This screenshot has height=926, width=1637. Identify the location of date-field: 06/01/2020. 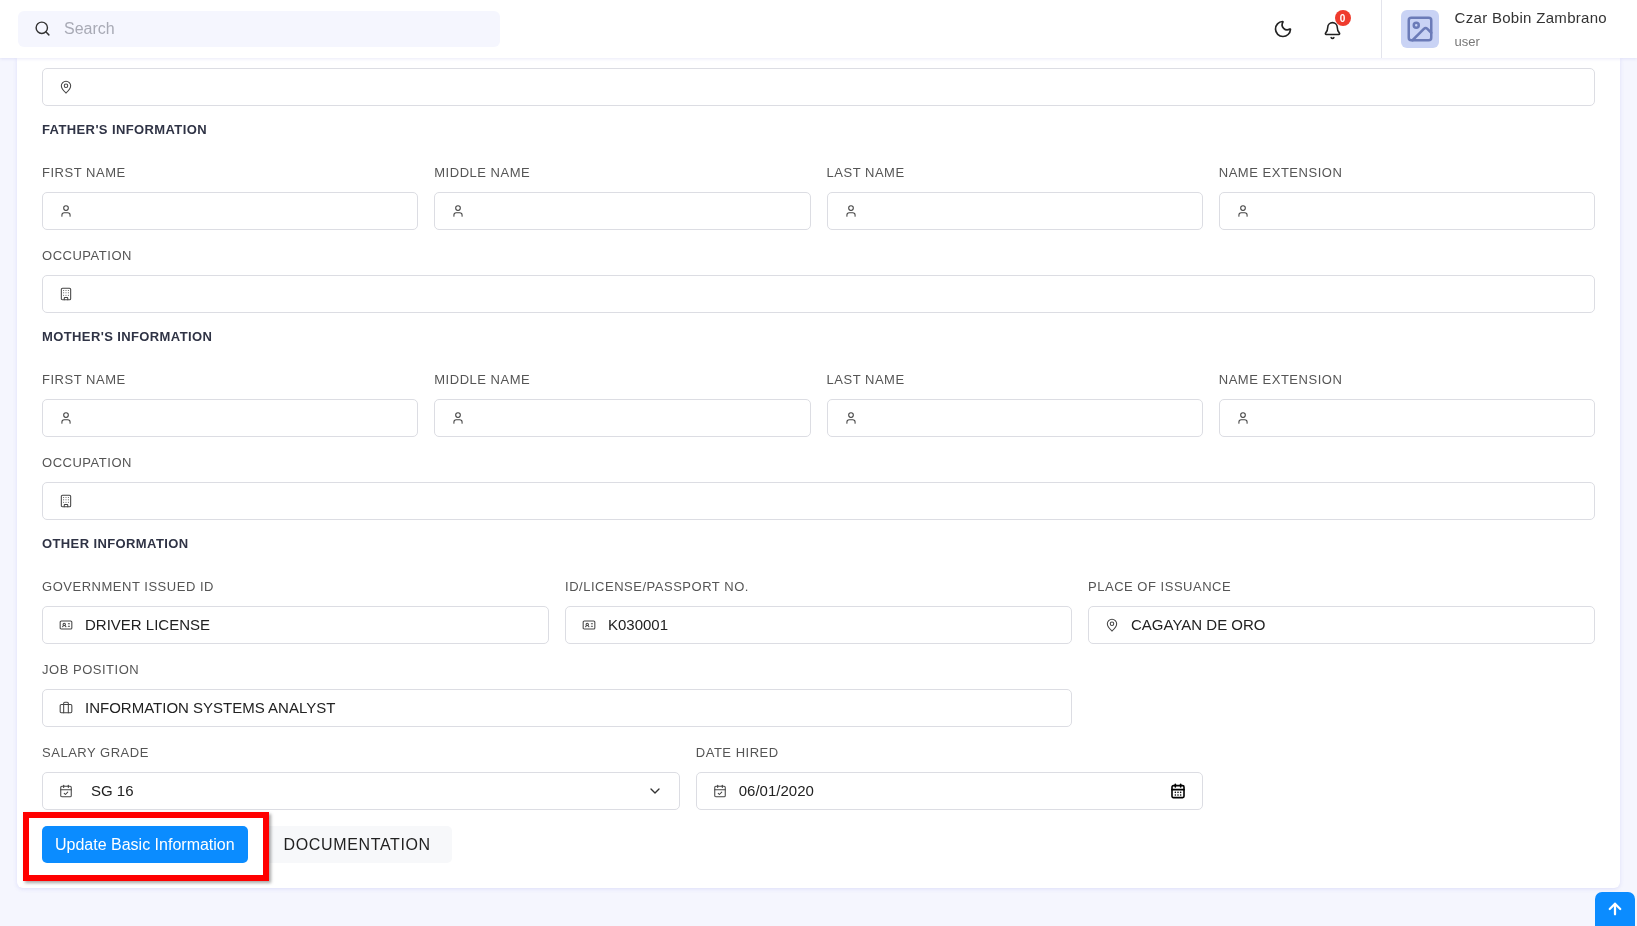
(949, 791).